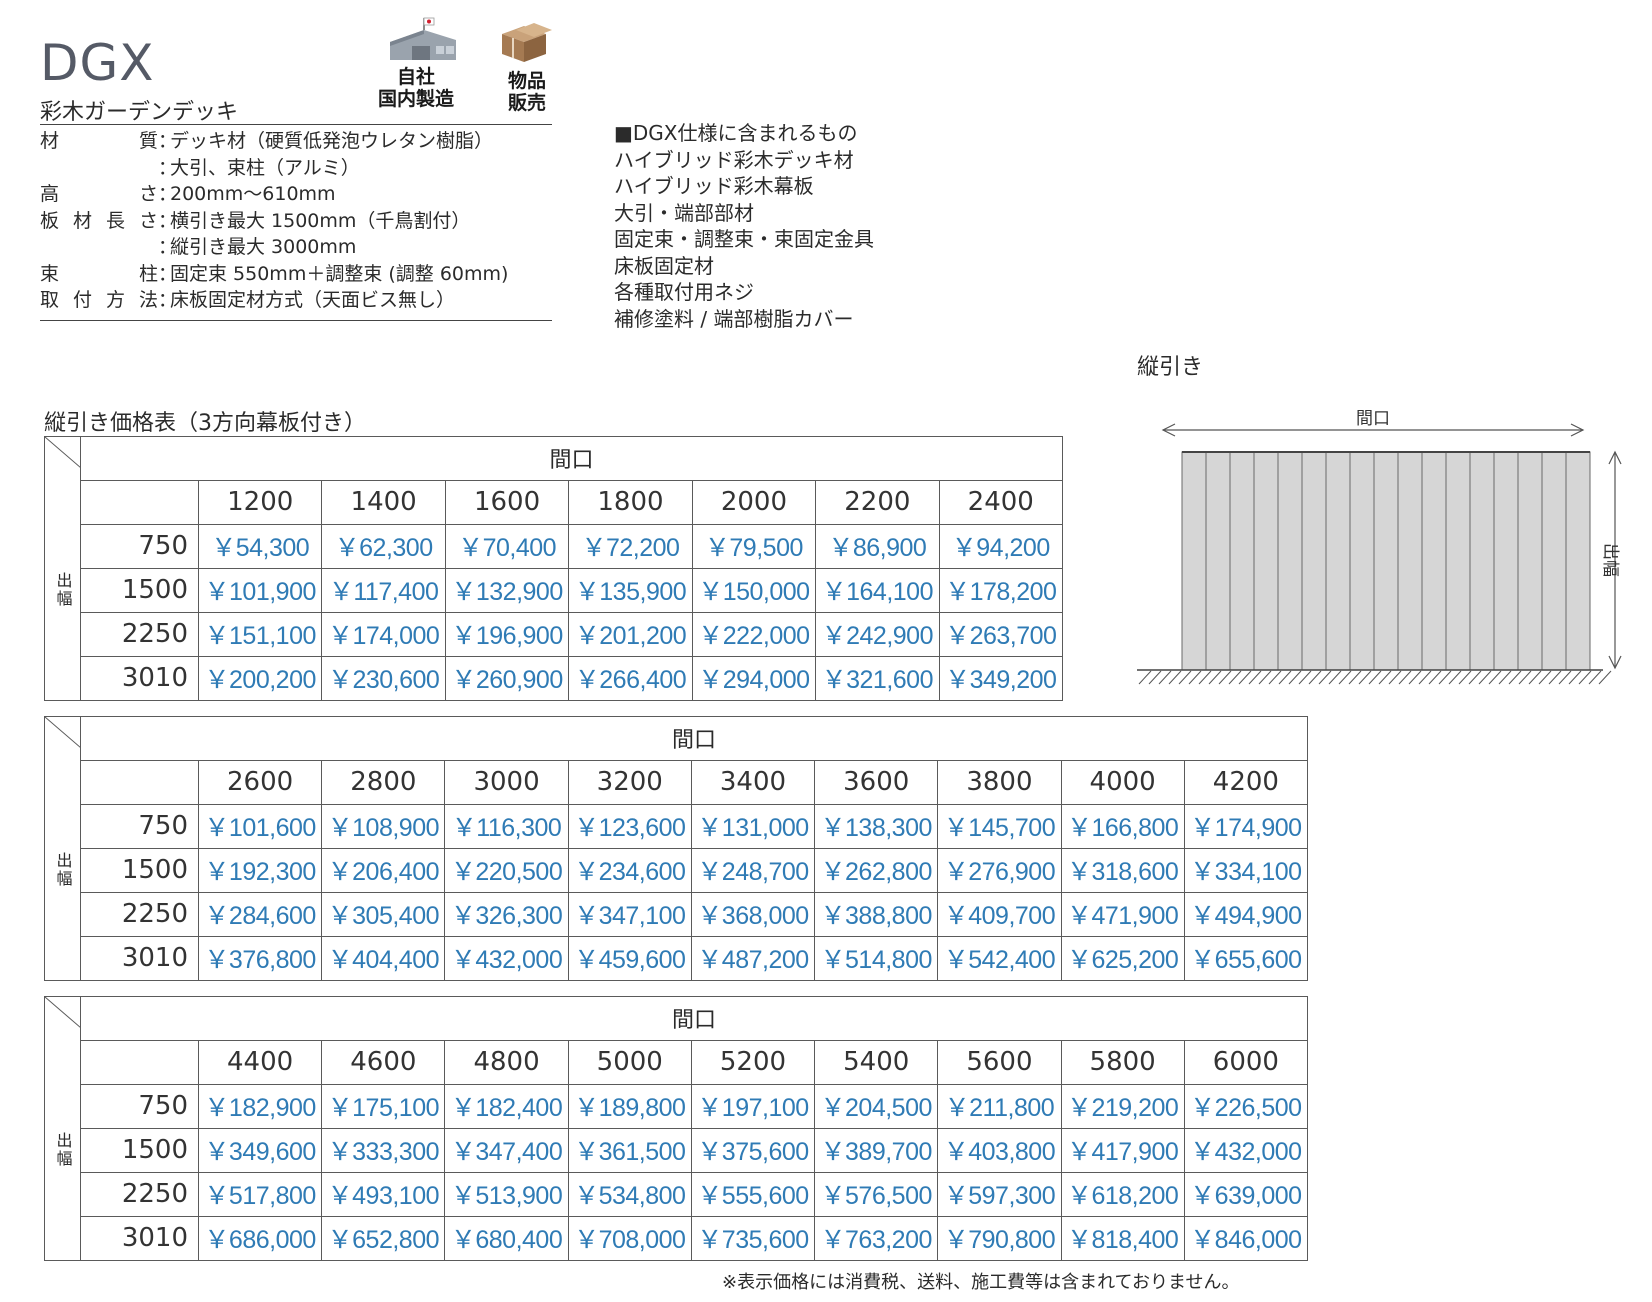 The height and width of the screenshot is (1302, 1652). Describe the element at coordinates (999, 1150) in the screenshot. I see `price-cell: ￥403,800` at that location.